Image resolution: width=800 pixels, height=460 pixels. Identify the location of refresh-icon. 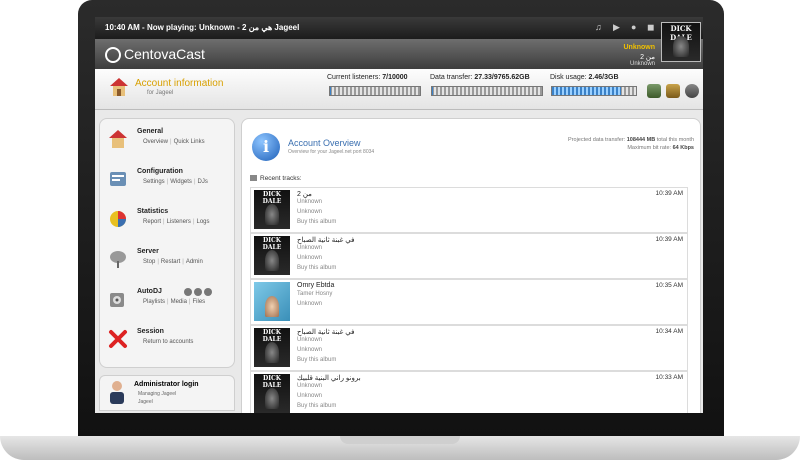
(692, 91).